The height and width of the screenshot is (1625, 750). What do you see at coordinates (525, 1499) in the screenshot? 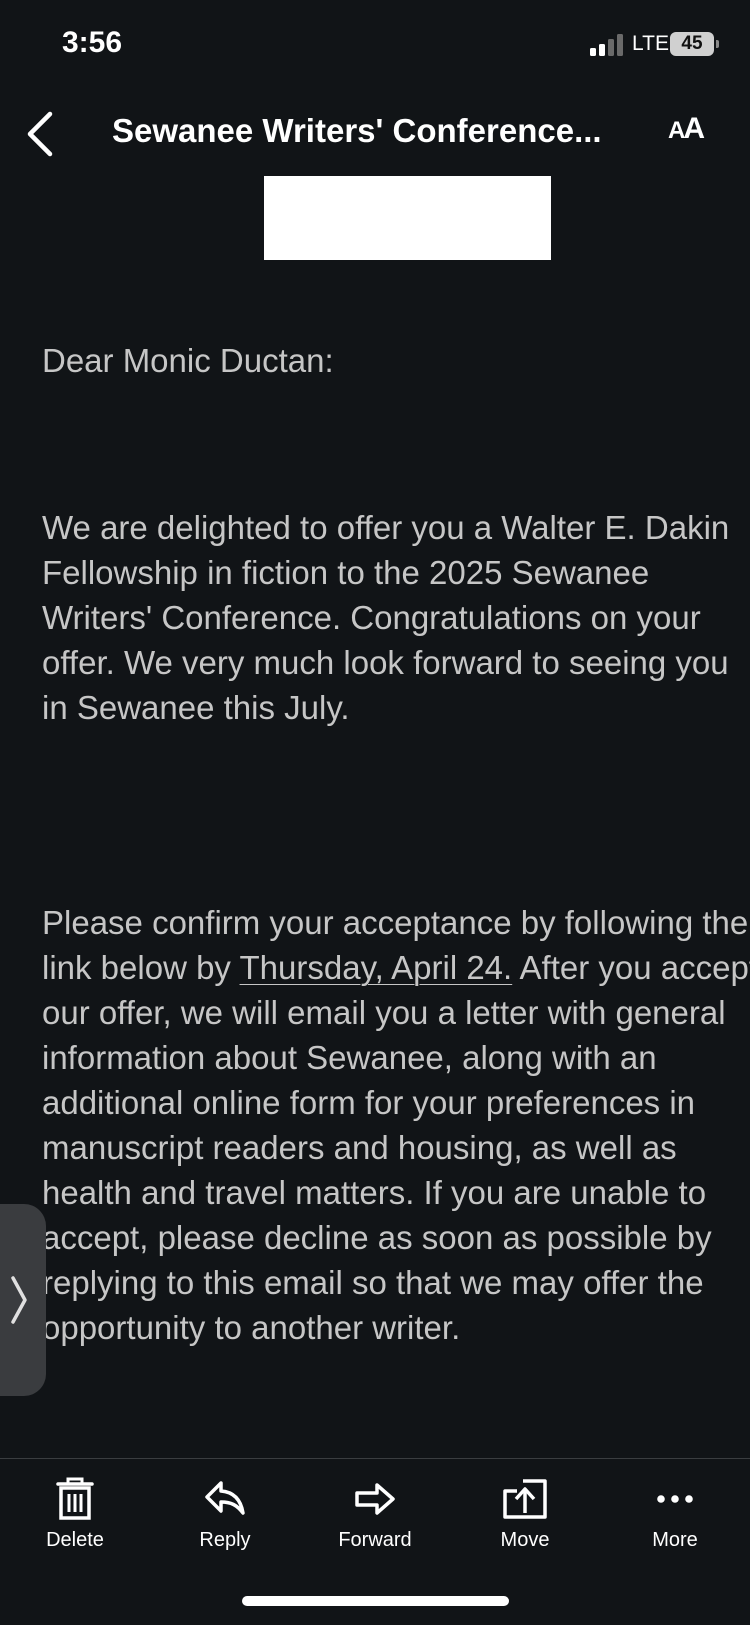
I see `folder-move-icon` at bounding box center [525, 1499].